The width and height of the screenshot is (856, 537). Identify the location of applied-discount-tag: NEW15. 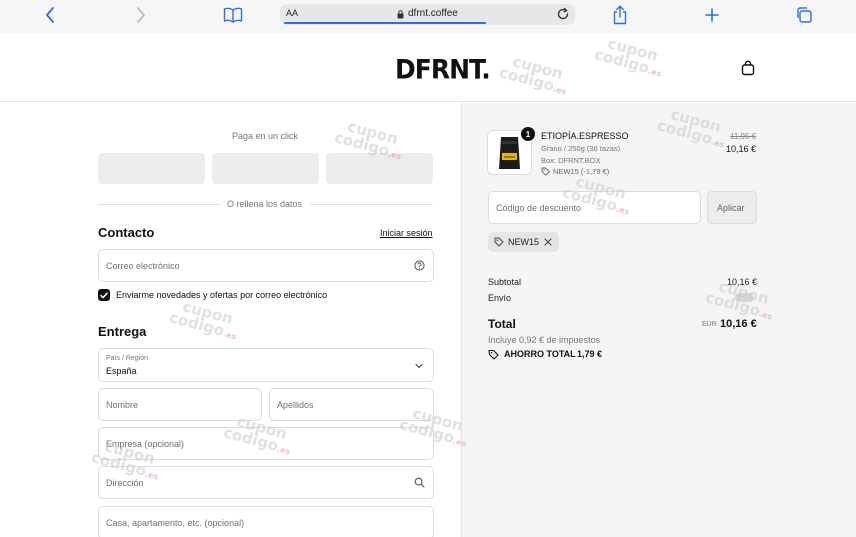
(523, 242).